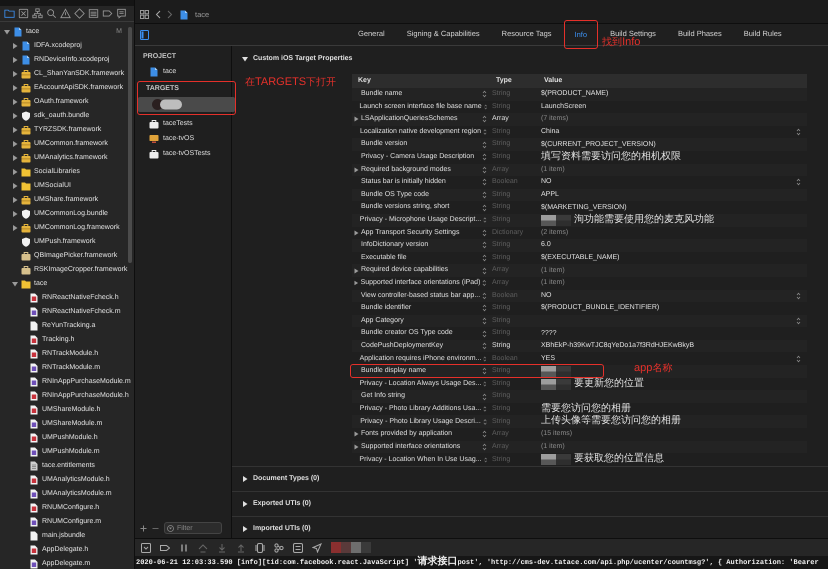 This screenshot has height=569, width=828. Describe the element at coordinates (144, 14) in the screenshot. I see `grid-icon` at that location.